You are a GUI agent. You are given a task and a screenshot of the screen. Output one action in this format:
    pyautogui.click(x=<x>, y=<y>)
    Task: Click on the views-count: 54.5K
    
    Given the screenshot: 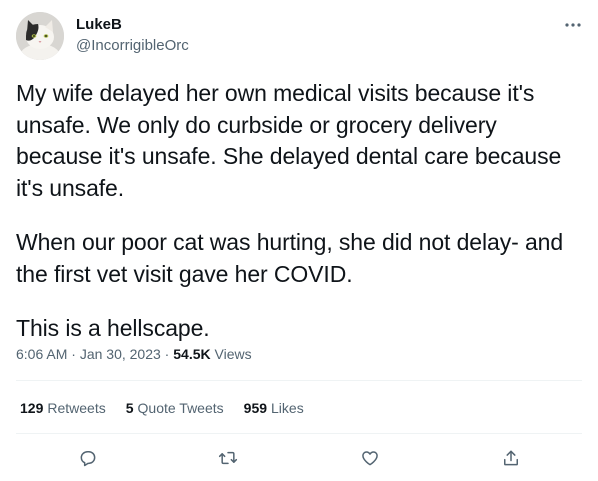 What is the action you would take?
    pyautogui.click(x=192, y=354)
    